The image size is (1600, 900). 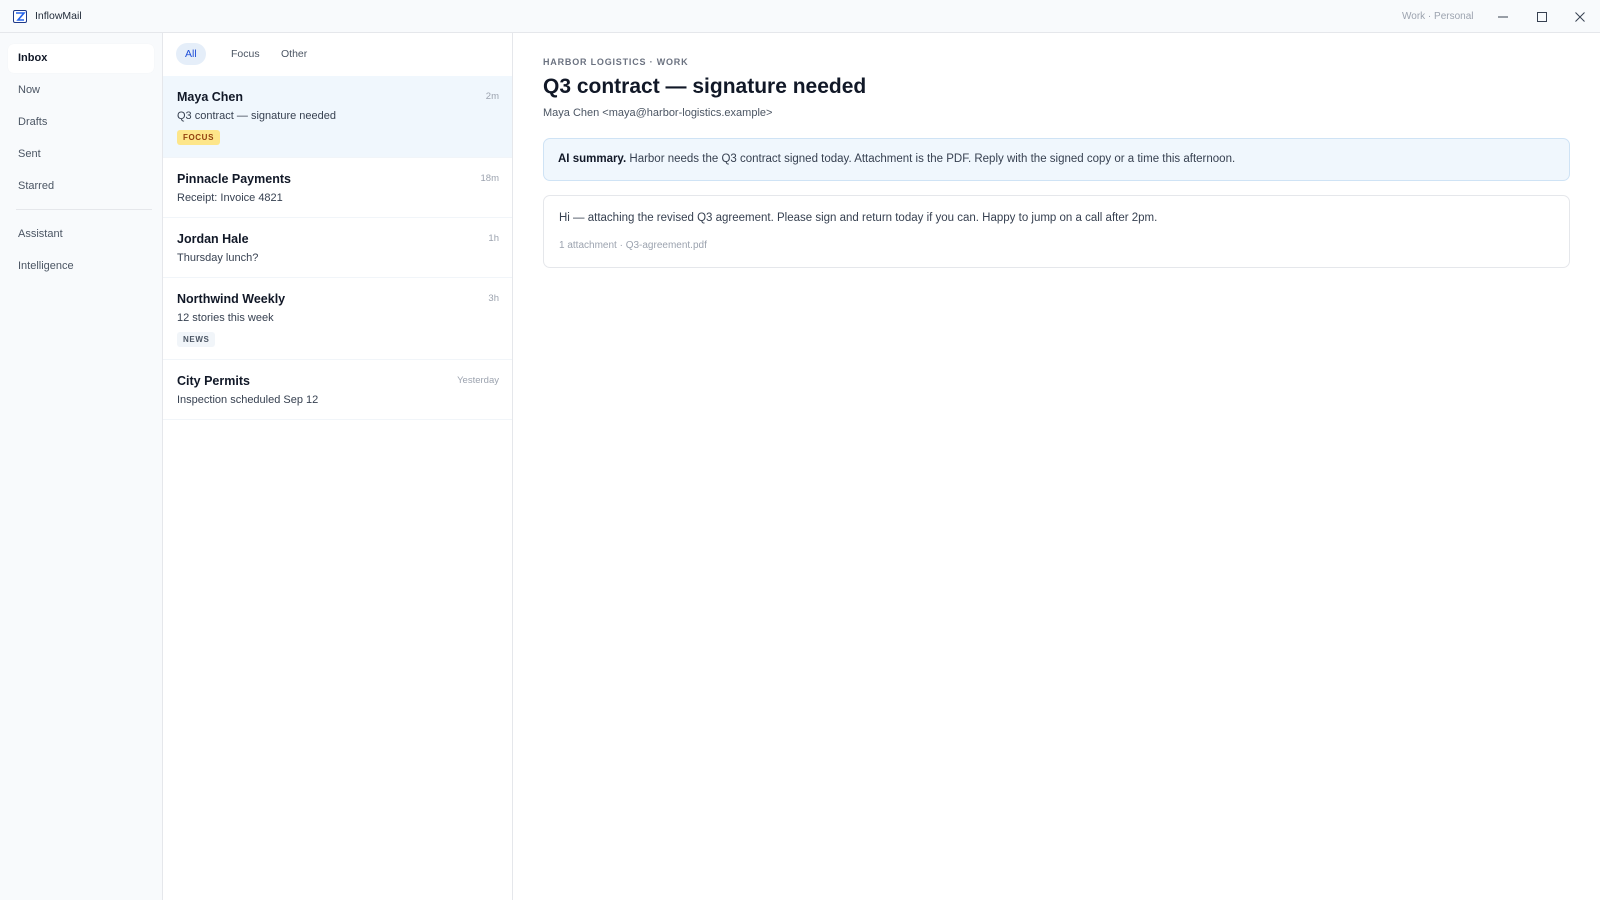 What do you see at coordinates (225, 318) in the screenshot?
I see `message-subject: 12 stories this week` at bounding box center [225, 318].